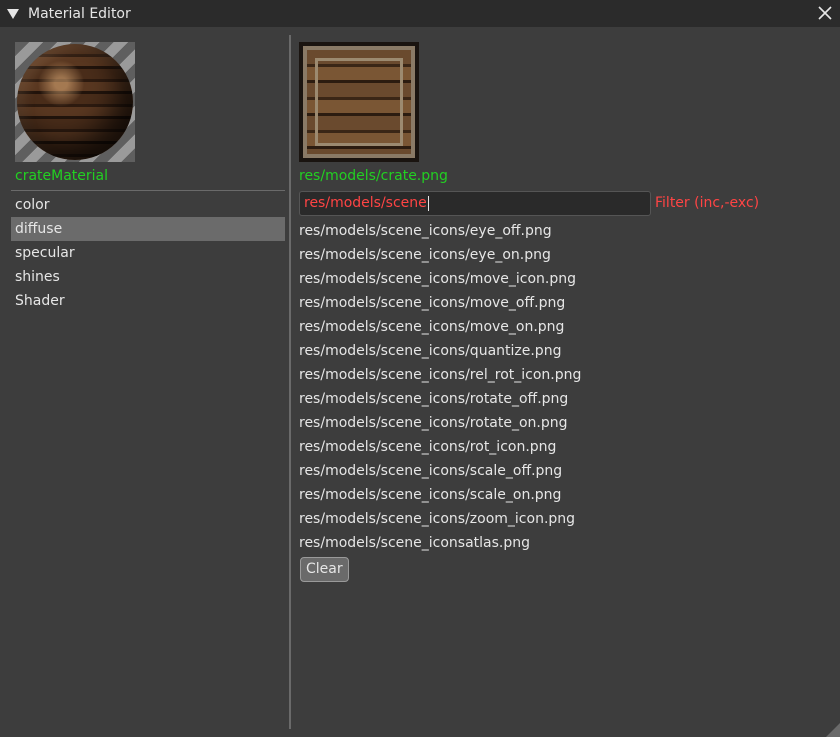 The image size is (840, 737). What do you see at coordinates (440, 327) in the screenshot?
I see `file-item: res/models/scene_icons/move_on.png` at bounding box center [440, 327].